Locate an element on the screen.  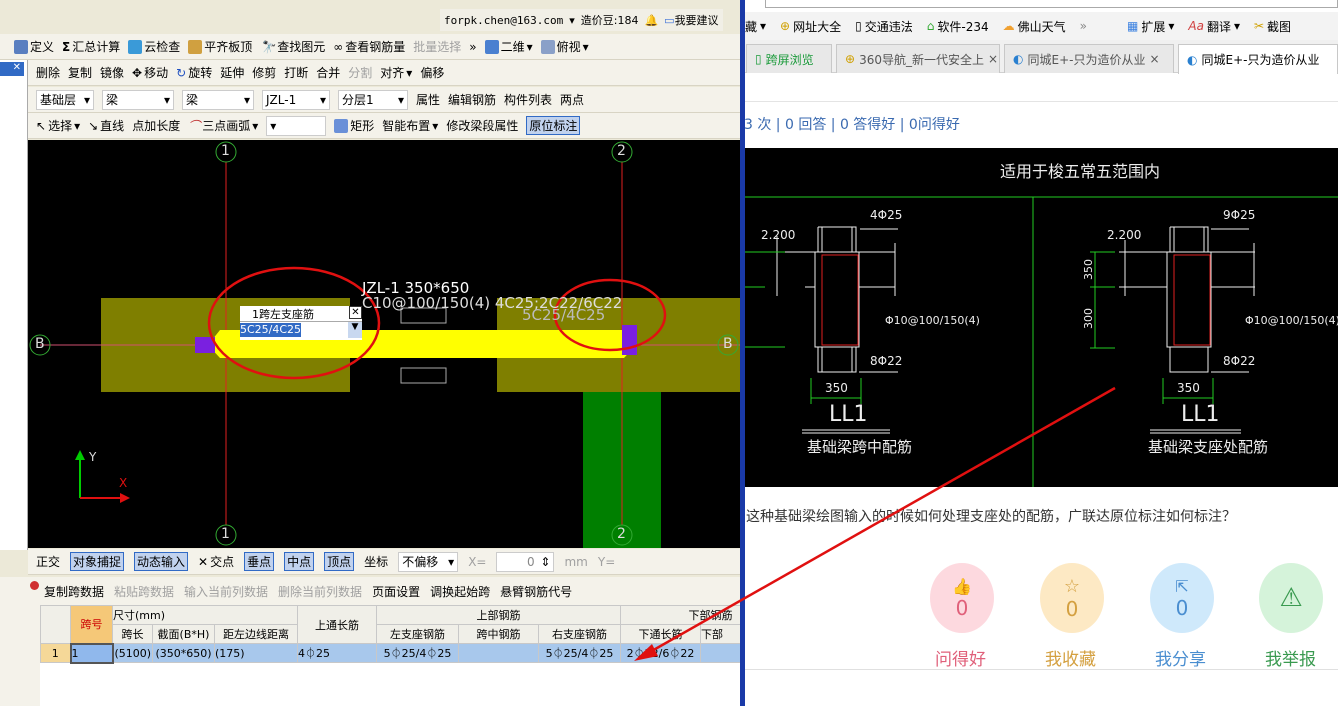
line-button: ↘ 直线 is located at coordinates (106, 125).